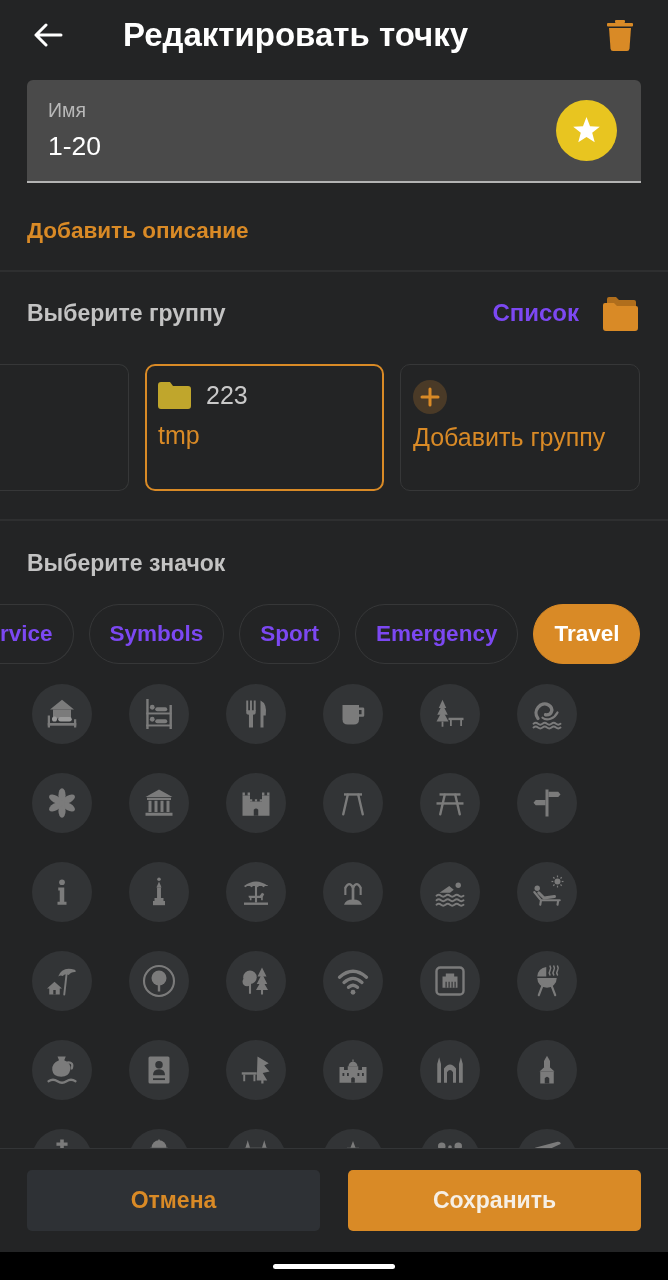  What do you see at coordinates (159, 1070) in the screenshot?
I see `portrait-icon` at bounding box center [159, 1070].